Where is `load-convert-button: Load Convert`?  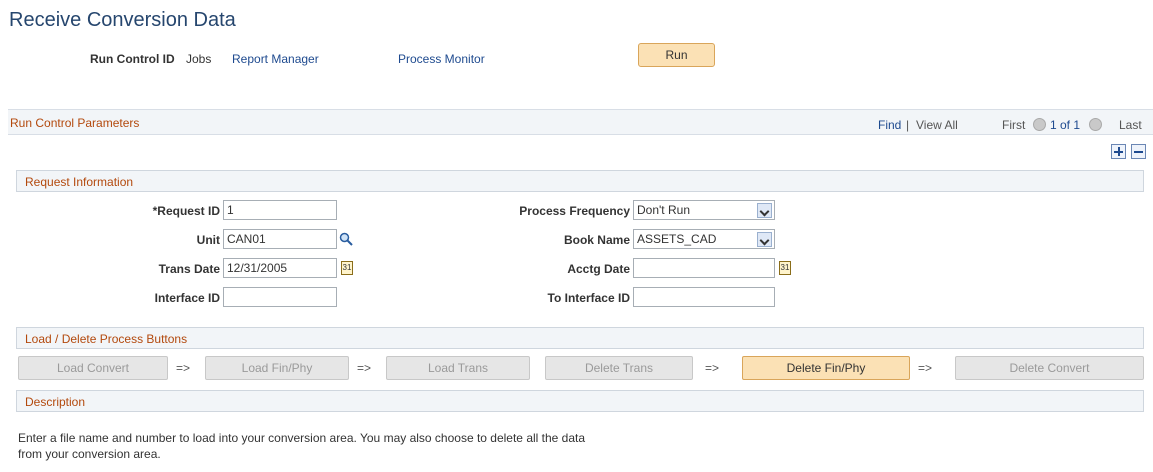
load-convert-button: Load Convert is located at coordinates (93, 368).